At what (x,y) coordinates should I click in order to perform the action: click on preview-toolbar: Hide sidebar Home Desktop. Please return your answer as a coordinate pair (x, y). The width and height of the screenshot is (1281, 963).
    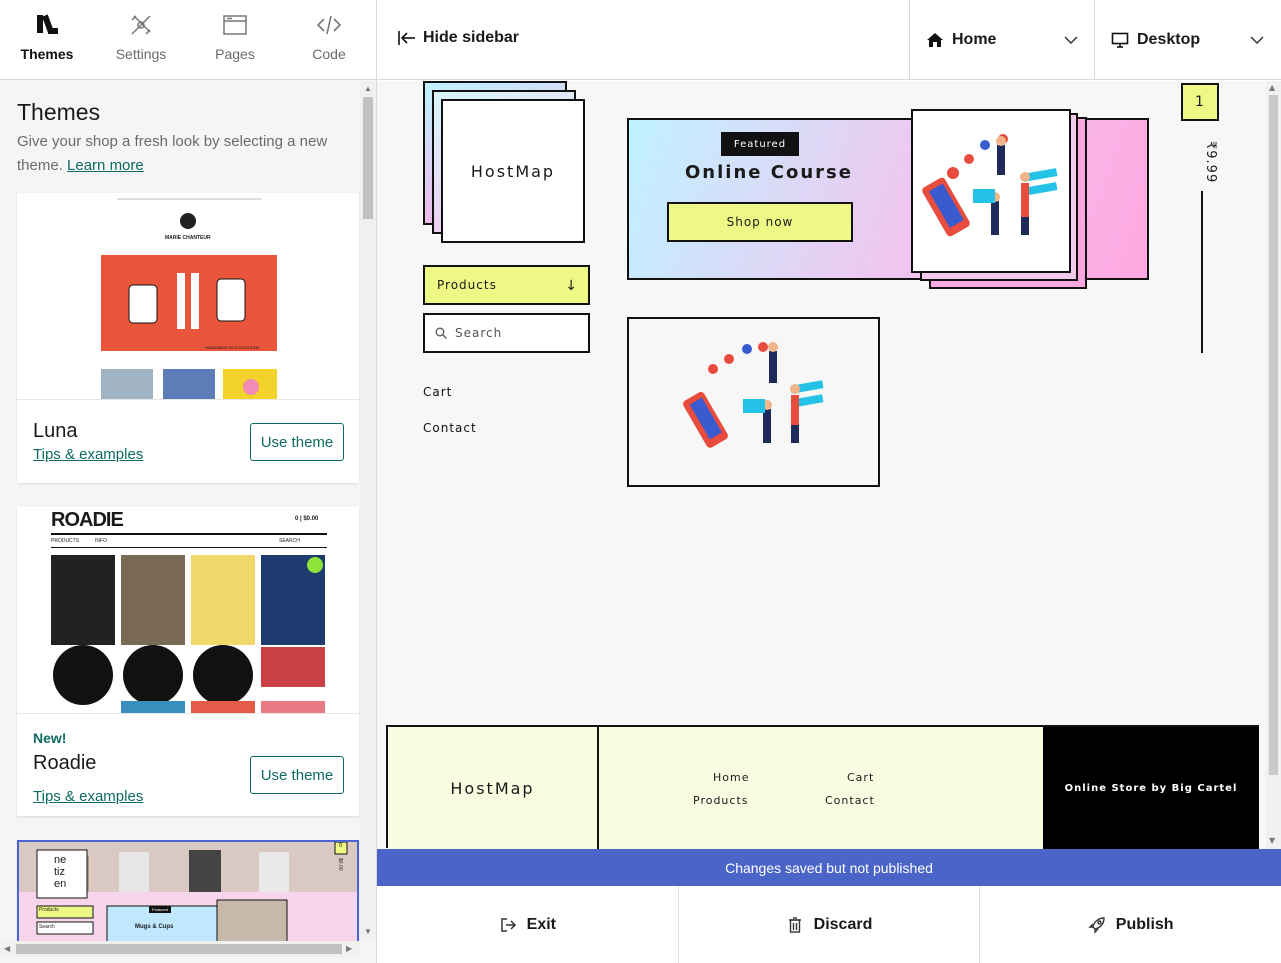
    Looking at the image, I should click on (829, 40).